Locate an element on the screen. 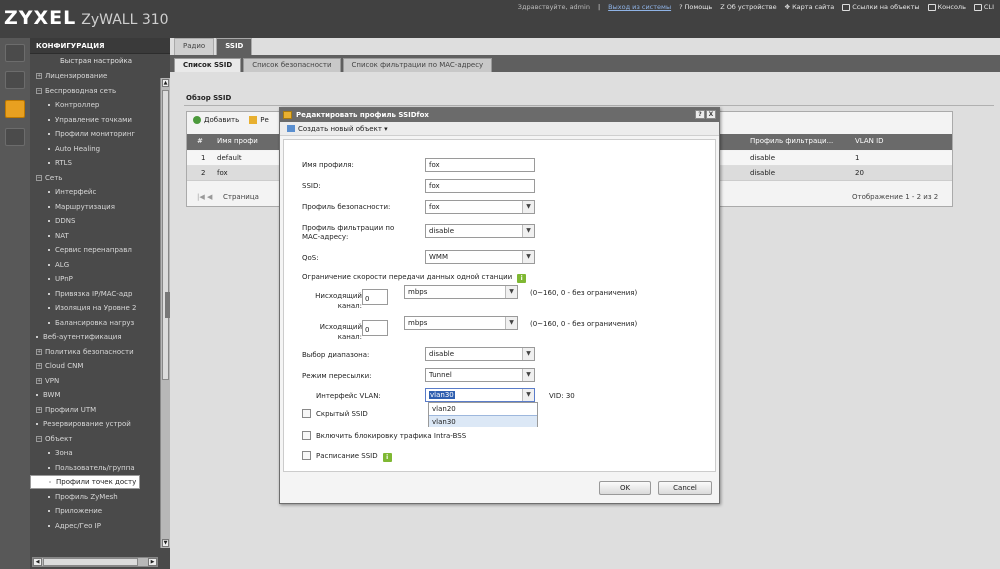 This screenshot has height=569, width=1000. dashboard-icon is located at coordinates (15, 53).